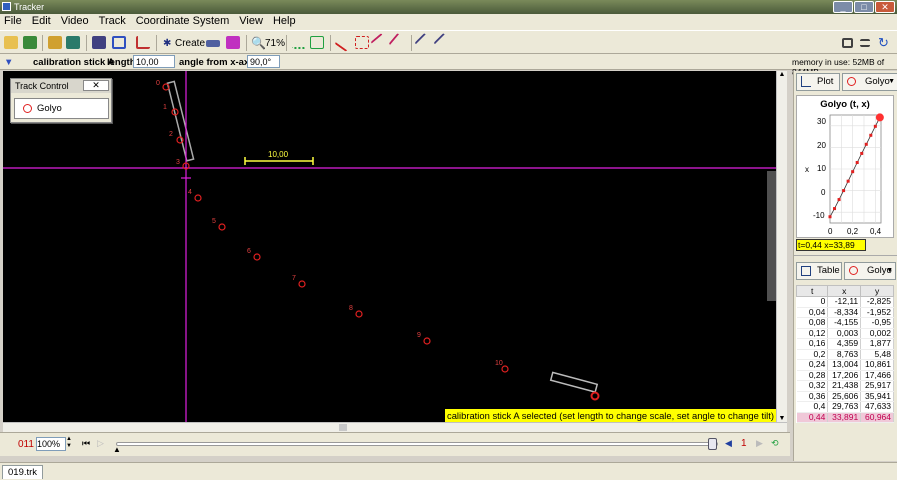  I want to click on column-header-y: y, so click(877, 291).